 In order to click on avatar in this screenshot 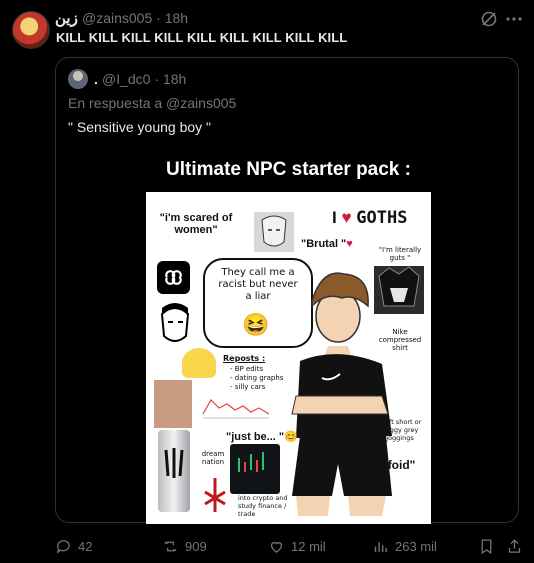, I will do `click(31, 30)`.